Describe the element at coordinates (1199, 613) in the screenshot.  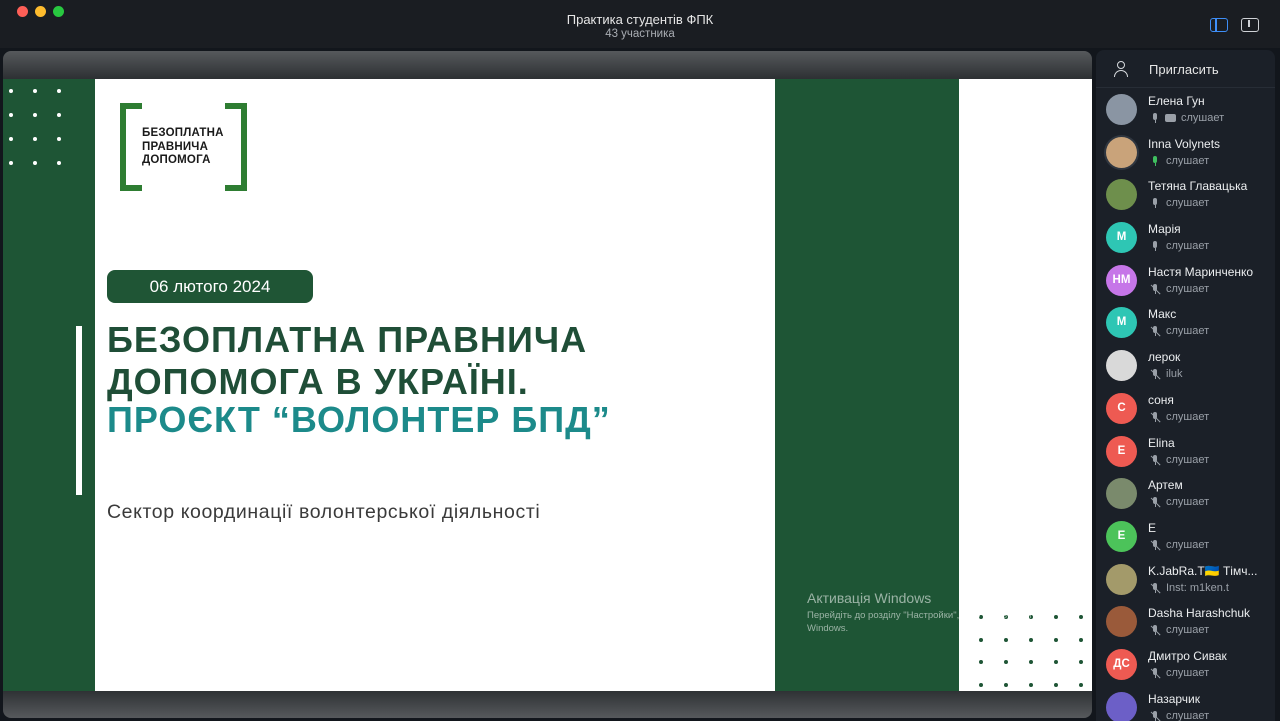
I see `participant-name: Dasha Harashchuk` at that location.